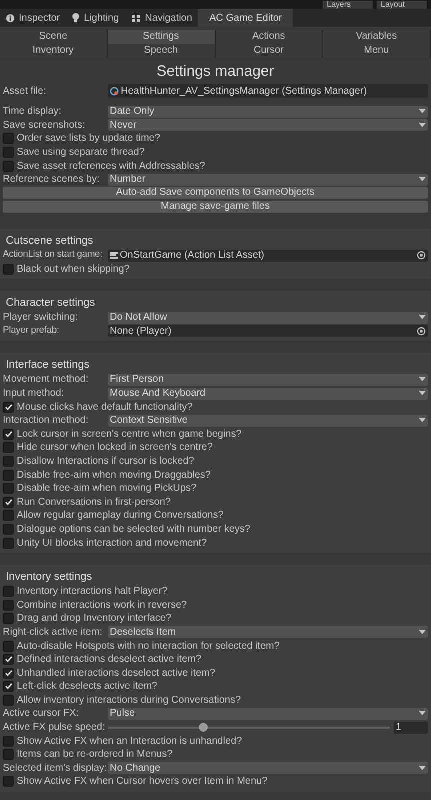 The height and width of the screenshot is (800, 431). Describe the element at coordinates (120, 516) in the screenshot. I see `checkbox-label: Allow regular gameplay during Conversations?` at that location.